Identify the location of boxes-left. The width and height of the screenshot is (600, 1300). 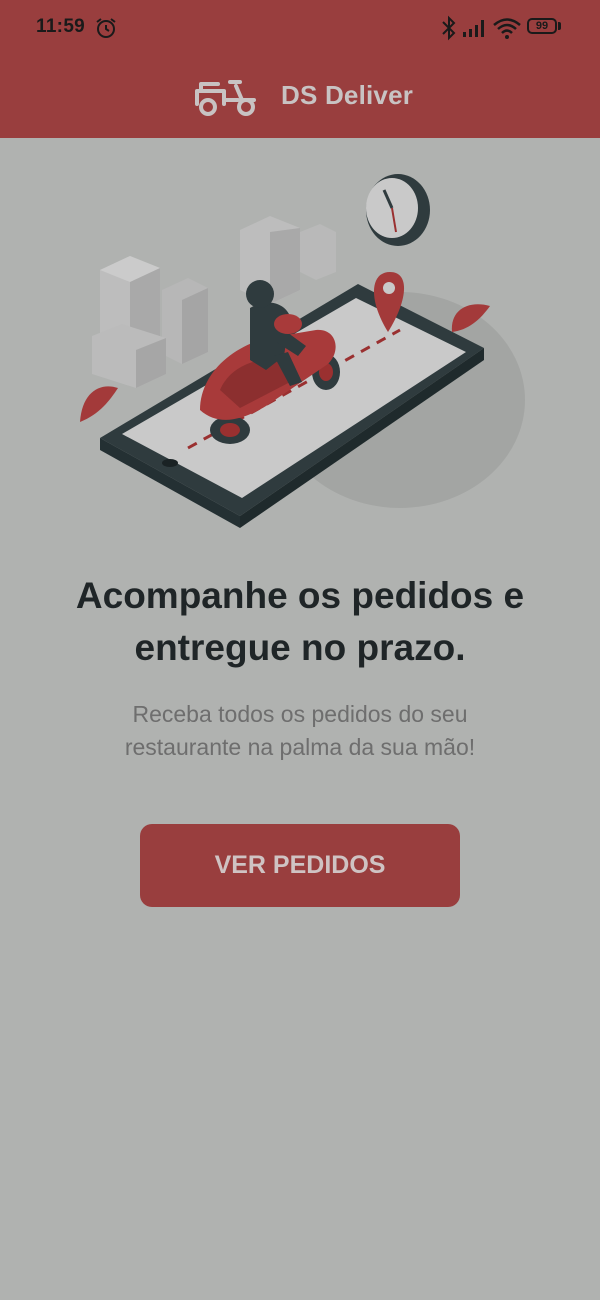
(150, 322).